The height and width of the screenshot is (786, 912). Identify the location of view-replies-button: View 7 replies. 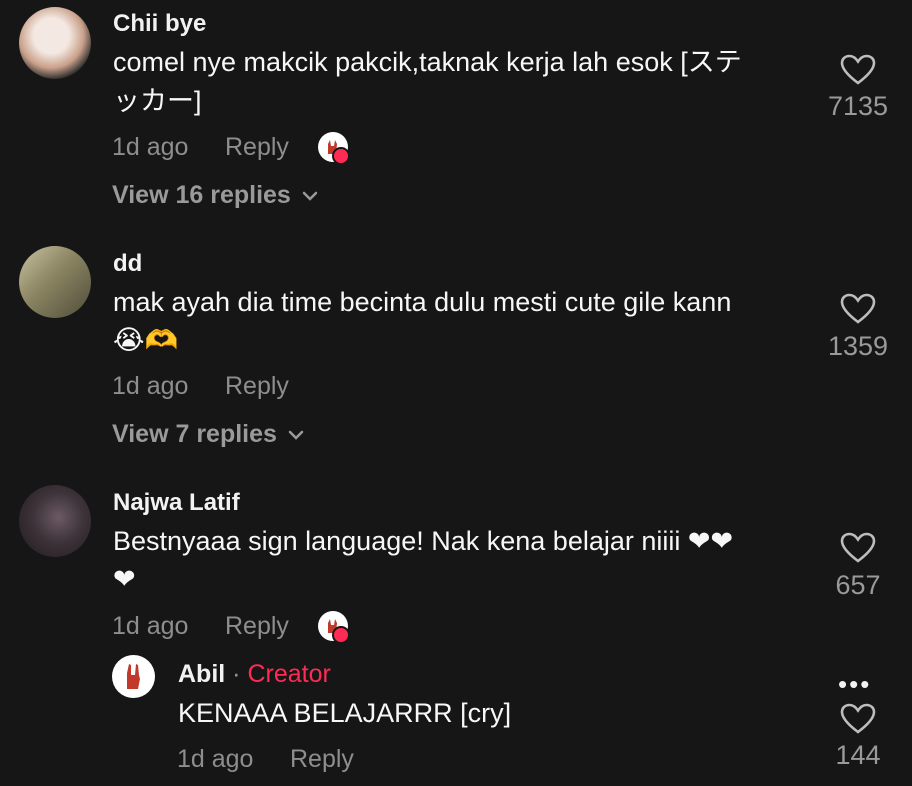
(208, 434).